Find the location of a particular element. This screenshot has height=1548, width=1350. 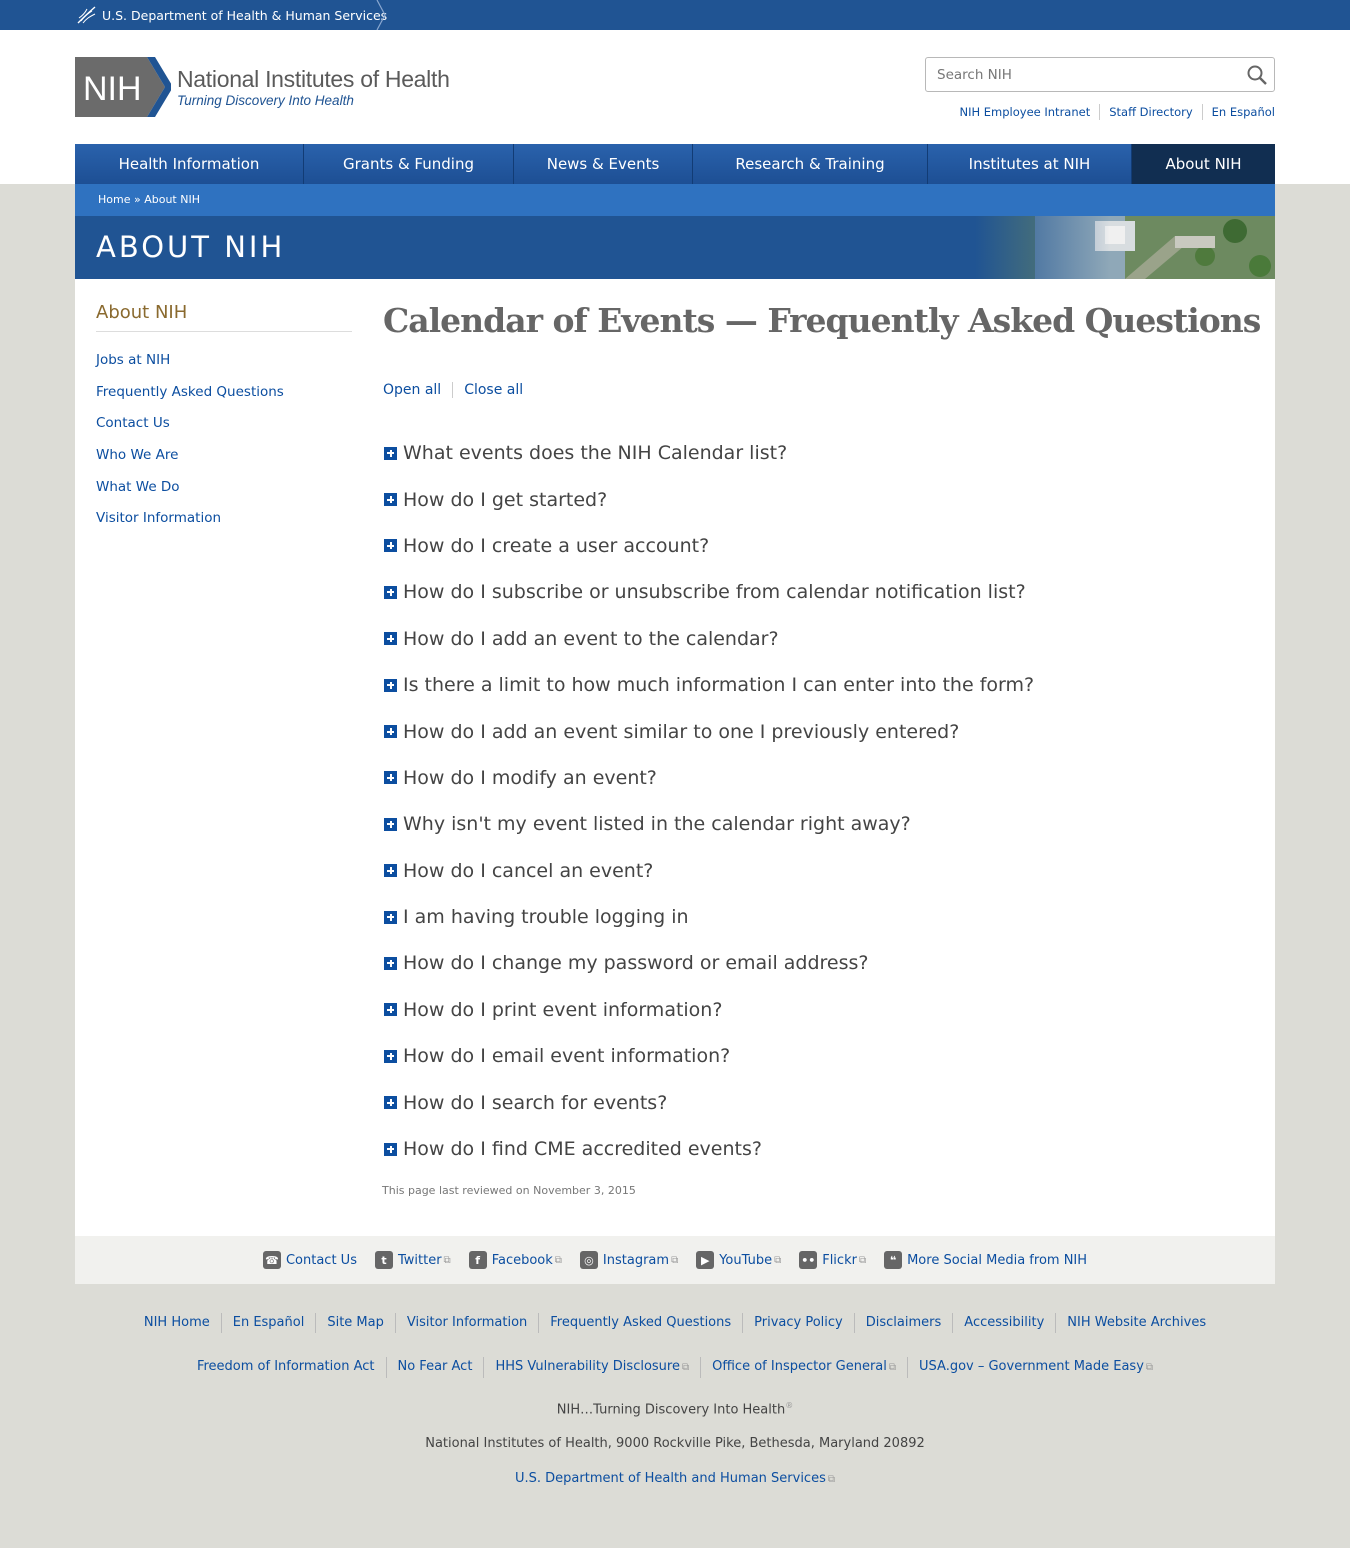

social-more: ❝ More Social Media from NIH is located at coordinates (985, 1260).